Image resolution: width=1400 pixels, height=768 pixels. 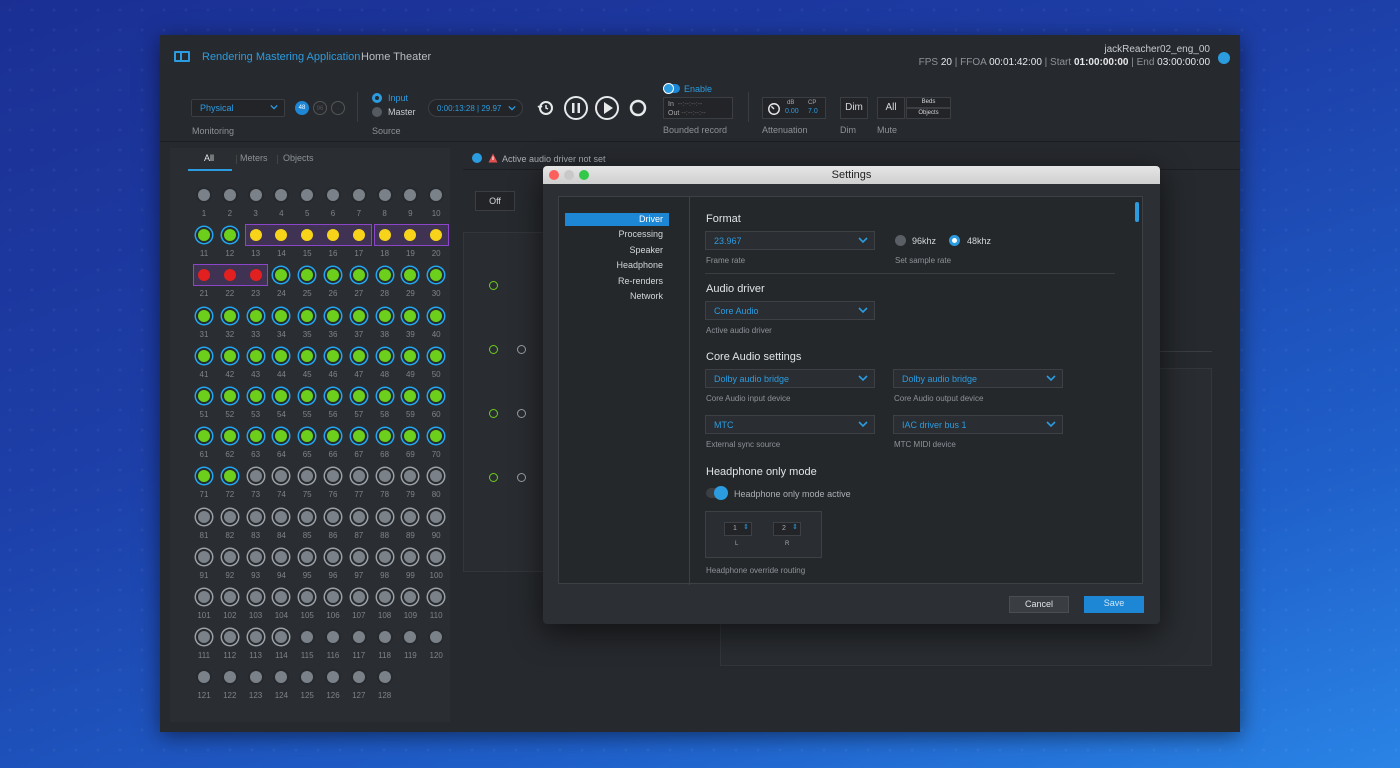 I want to click on channel-77: 77, so click(x=359, y=484).